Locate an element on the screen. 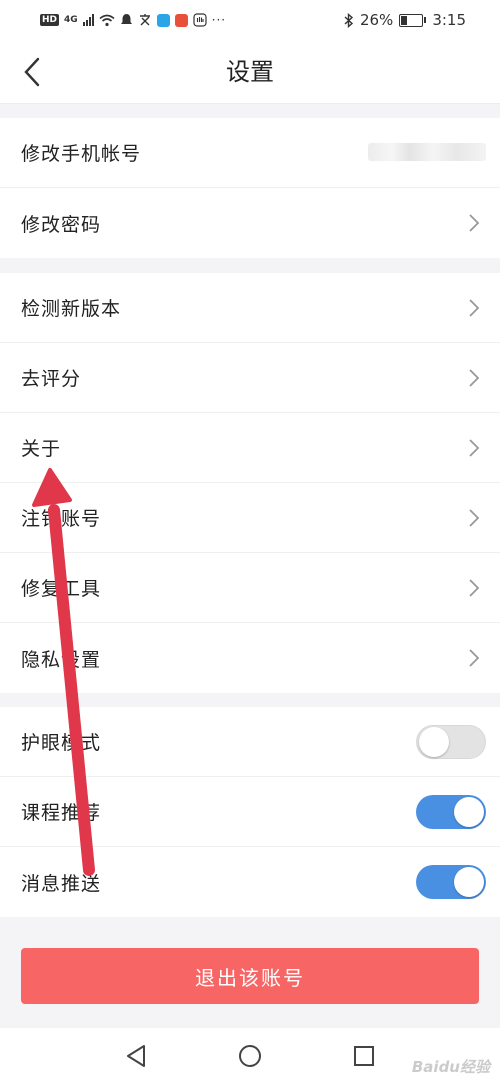  app-icon is located at coordinates (181, 20).